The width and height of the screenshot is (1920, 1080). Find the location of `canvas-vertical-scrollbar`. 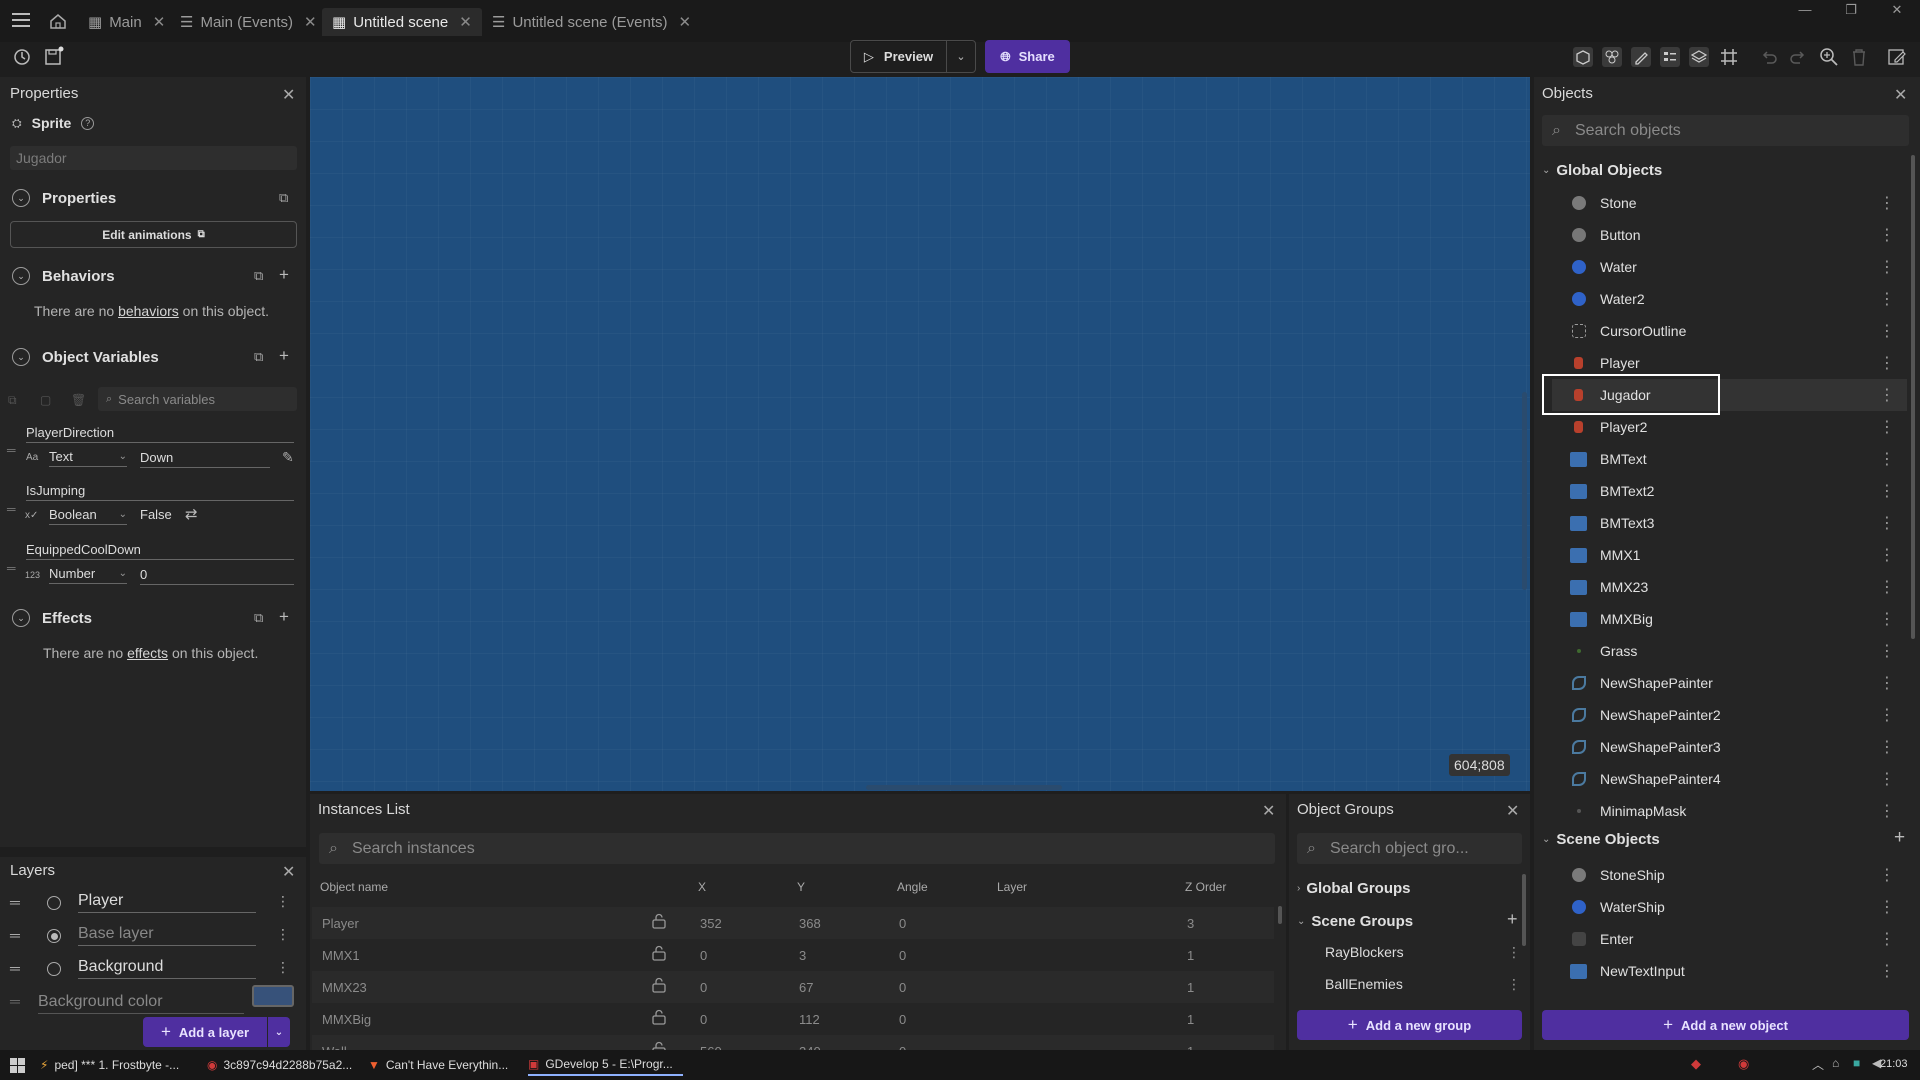

canvas-vertical-scrollbar is located at coordinates (1524, 491).